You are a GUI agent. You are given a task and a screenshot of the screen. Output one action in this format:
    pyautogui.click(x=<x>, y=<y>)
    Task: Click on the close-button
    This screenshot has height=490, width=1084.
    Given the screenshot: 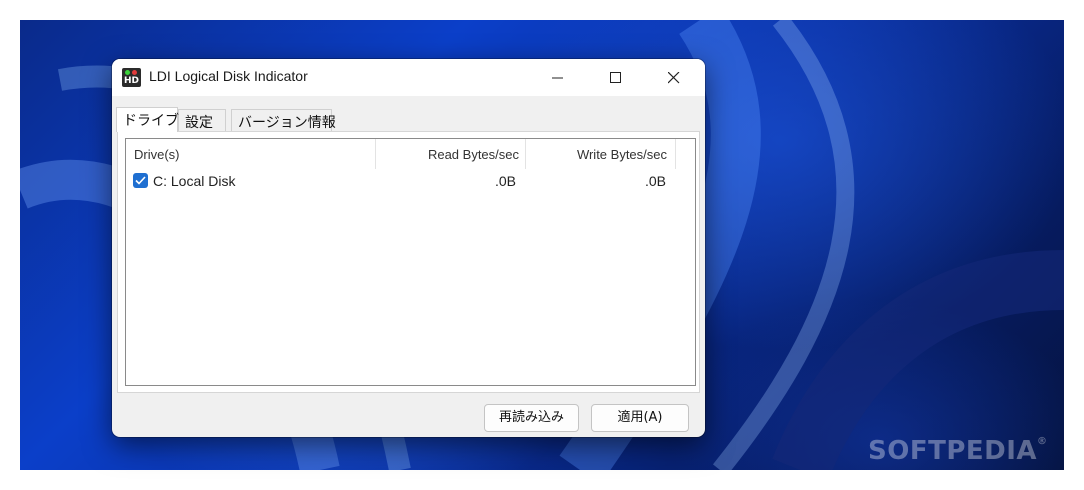 What is the action you would take?
    pyautogui.click(x=674, y=77)
    